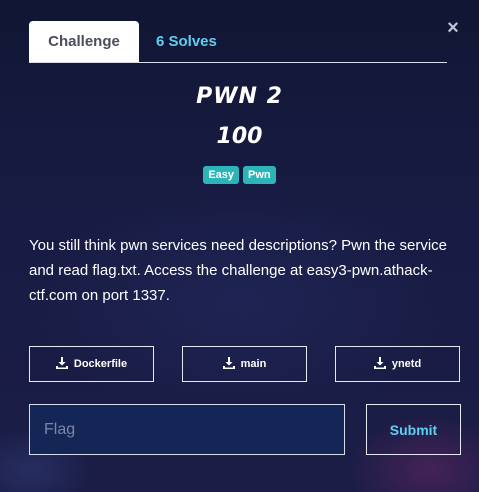 The image size is (479, 492). I want to click on close-icon: ×, so click(453, 28).